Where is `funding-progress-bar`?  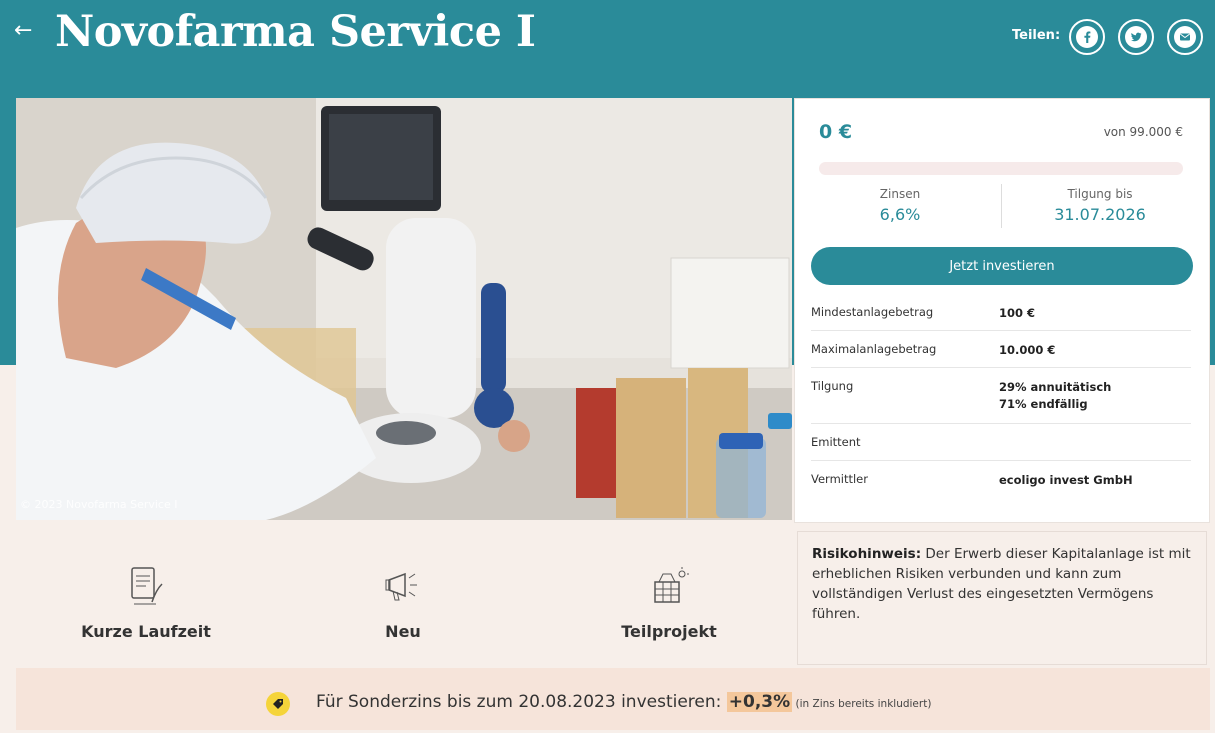
funding-progress-bar is located at coordinates (1001, 168).